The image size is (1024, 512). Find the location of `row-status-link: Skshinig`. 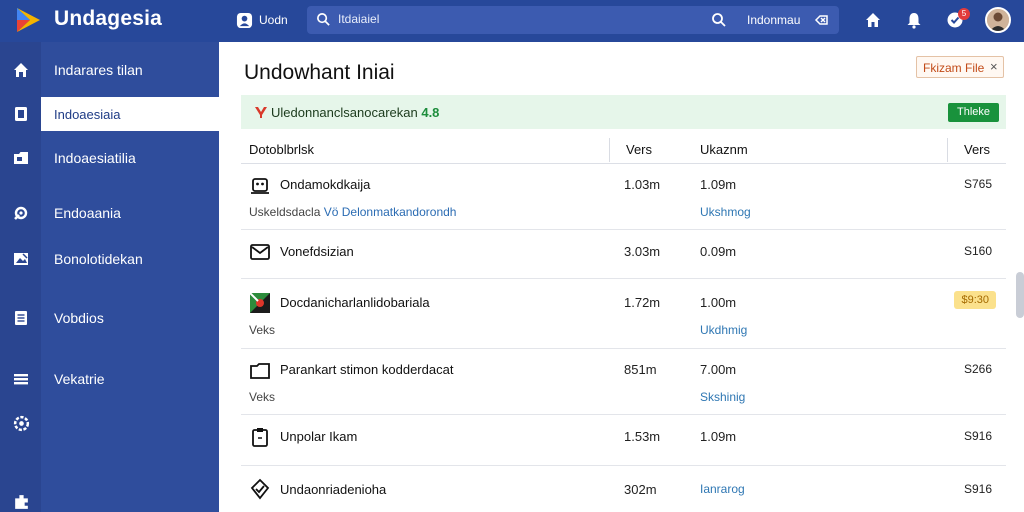

row-status-link: Skshinig is located at coordinates (722, 397).